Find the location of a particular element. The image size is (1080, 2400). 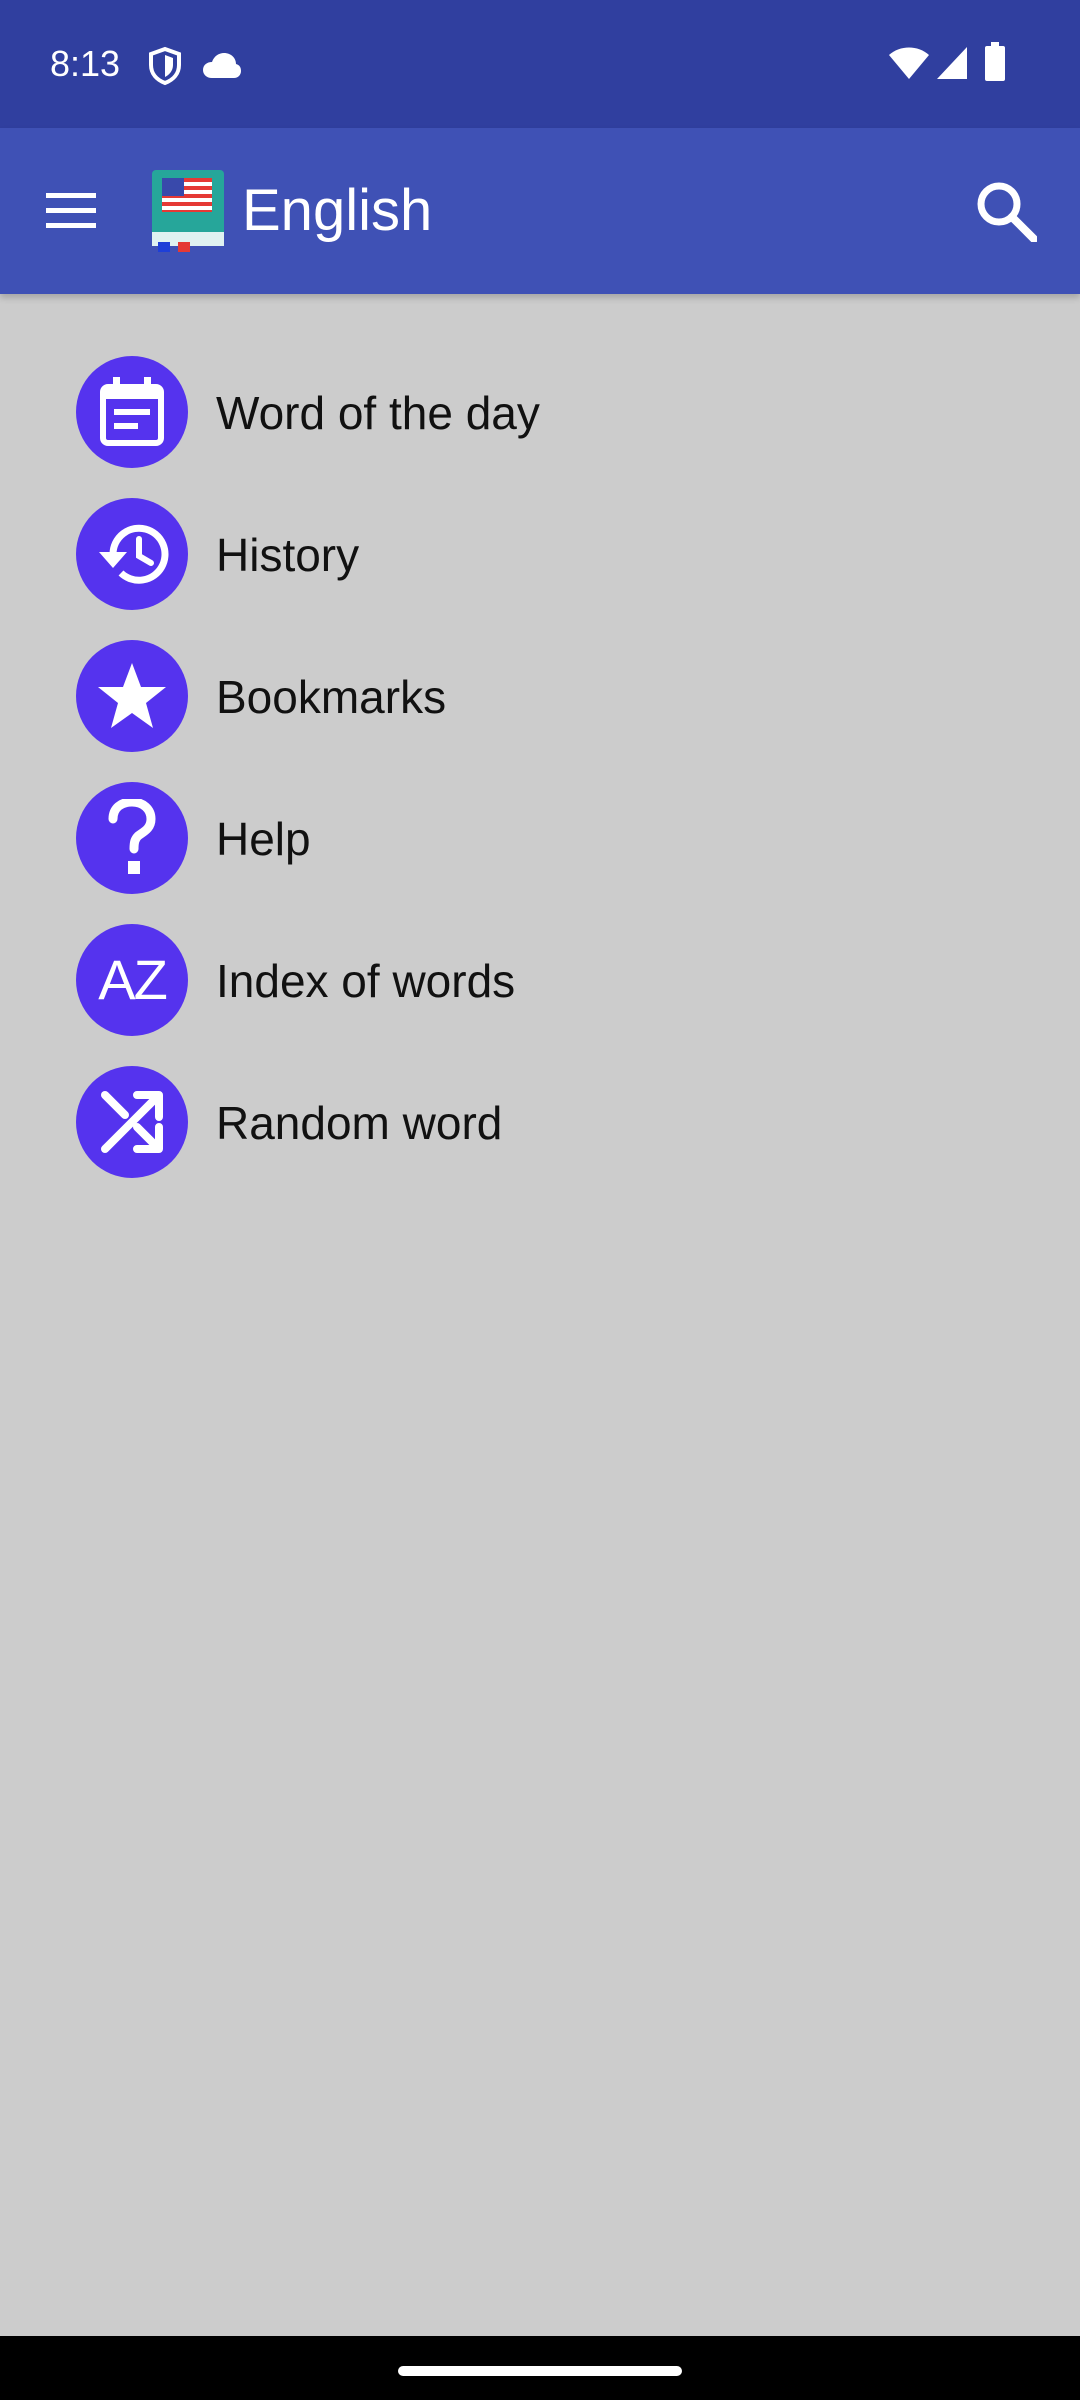

app-bar: English is located at coordinates (540, 211).